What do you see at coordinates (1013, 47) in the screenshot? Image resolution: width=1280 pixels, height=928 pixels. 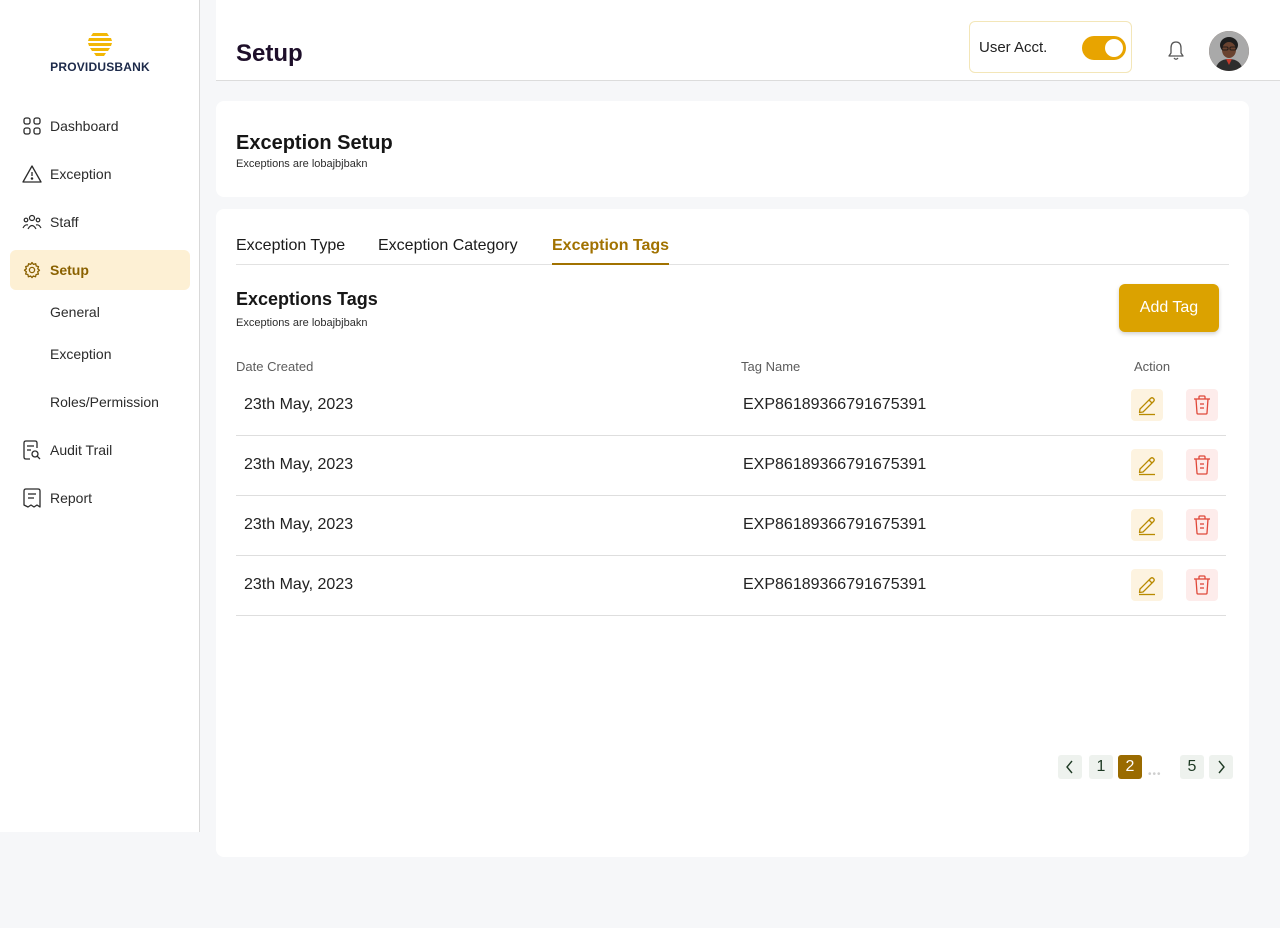 I see `user-account-label: User Acct.` at bounding box center [1013, 47].